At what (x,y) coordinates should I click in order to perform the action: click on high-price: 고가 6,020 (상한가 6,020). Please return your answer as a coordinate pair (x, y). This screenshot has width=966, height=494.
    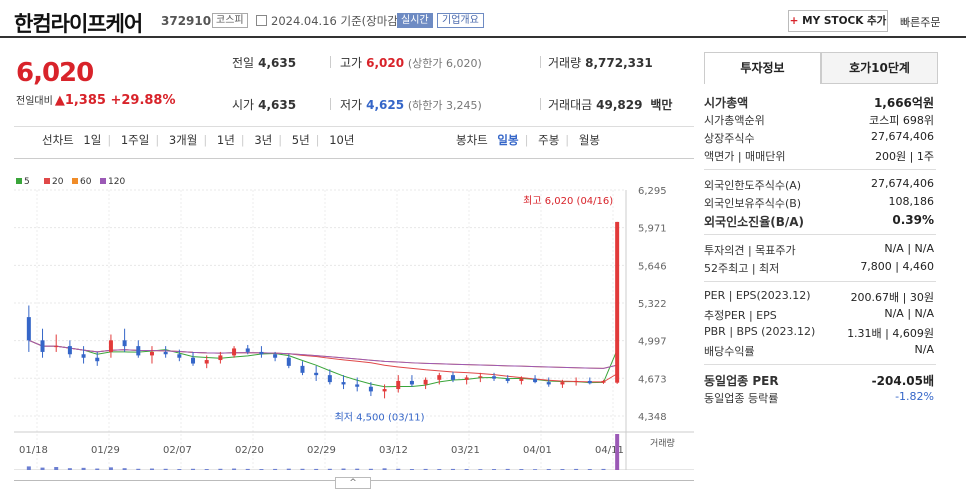
    Looking at the image, I should click on (411, 62).